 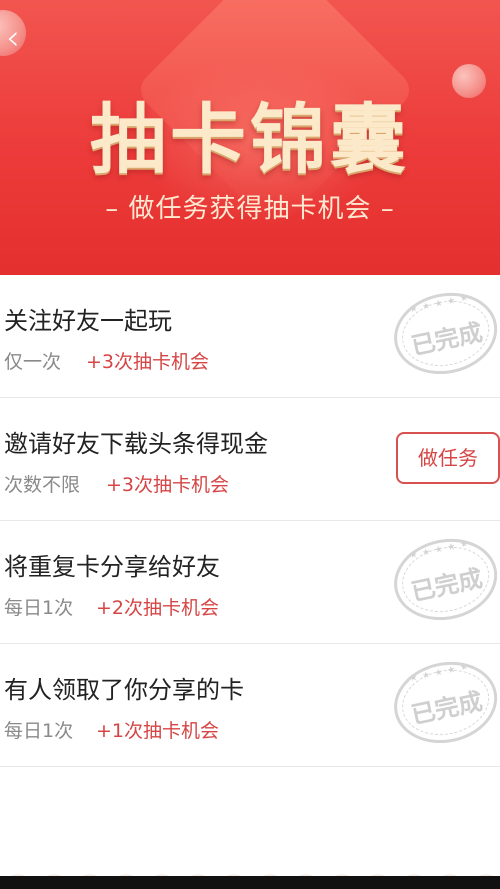 I want to click on back-button: ‹, so click(x=21, y=38).